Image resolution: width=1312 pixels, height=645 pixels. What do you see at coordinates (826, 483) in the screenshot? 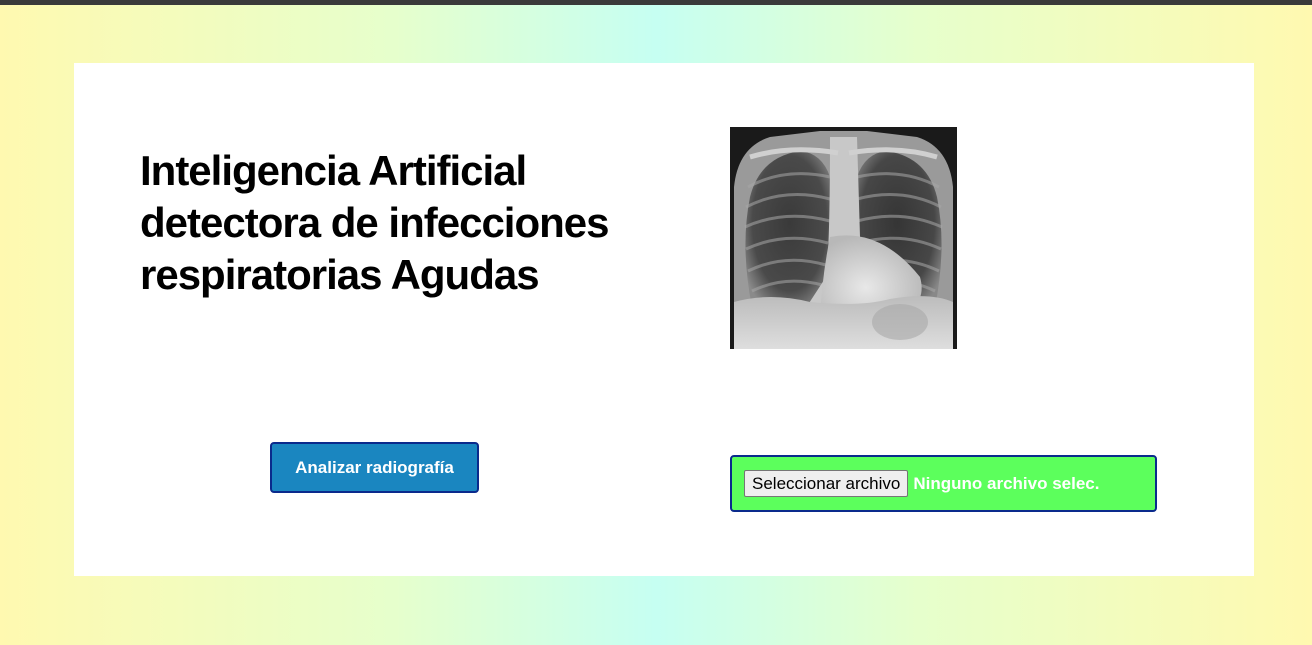
I see `select-file-button: Seleccionar archivo` at bounding box center [826, 483].